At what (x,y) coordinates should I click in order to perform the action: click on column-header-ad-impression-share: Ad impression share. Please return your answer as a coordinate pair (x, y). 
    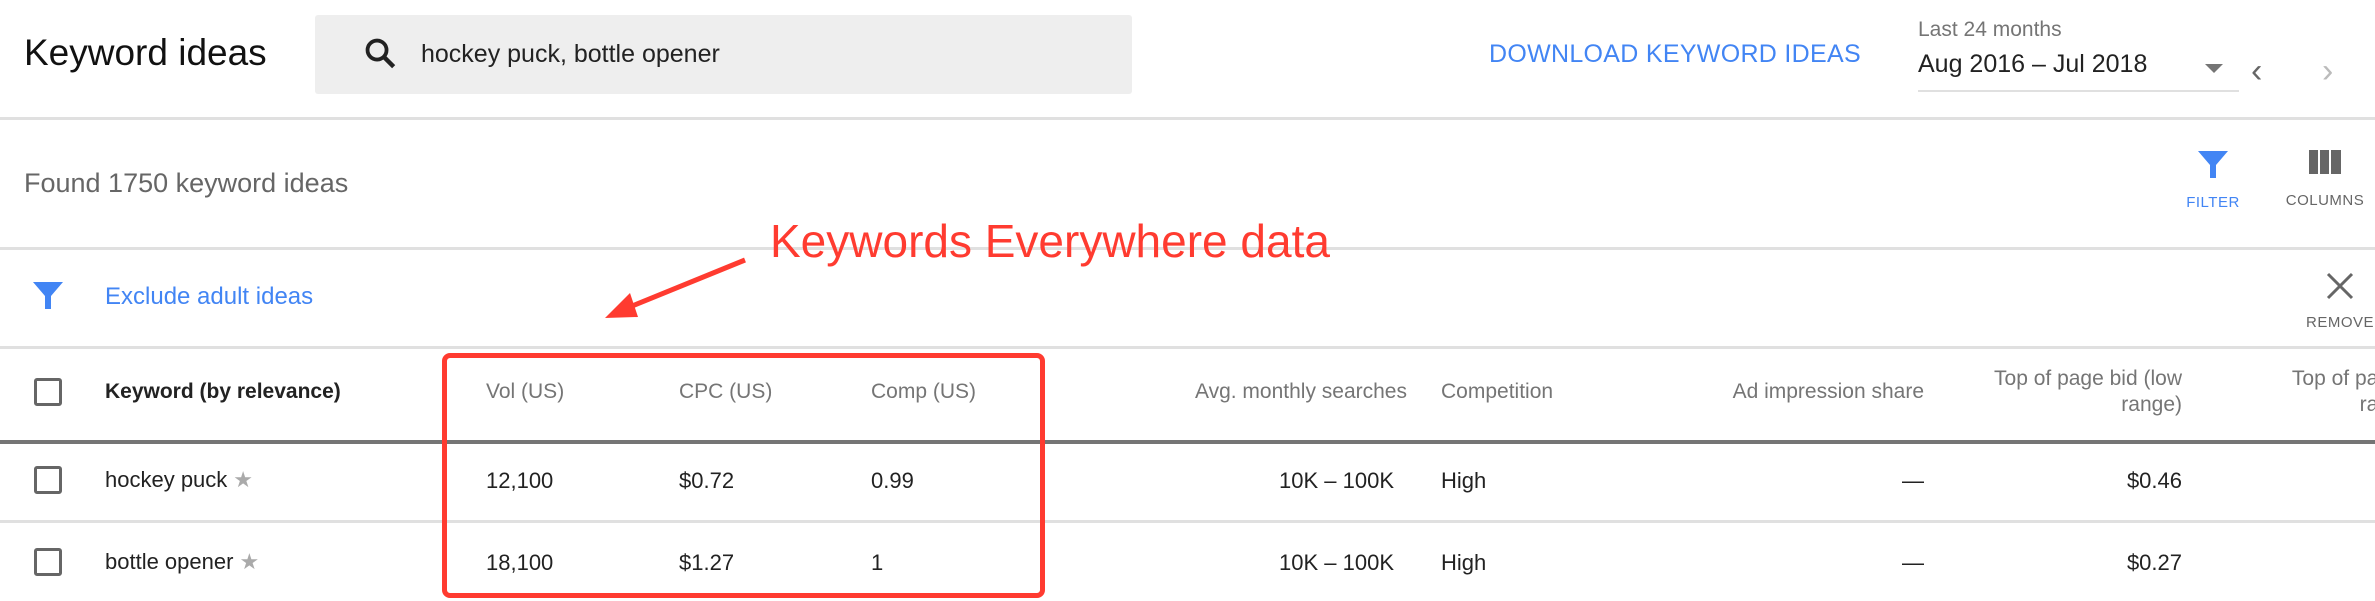
    Looking at the image, I should click on (1828, 392).